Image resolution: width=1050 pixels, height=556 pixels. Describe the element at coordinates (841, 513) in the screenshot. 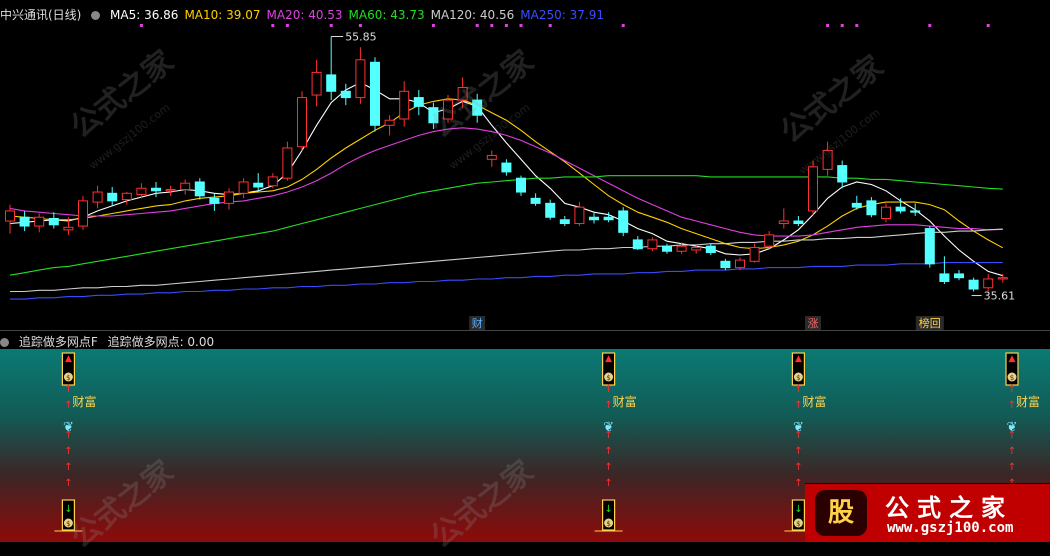

I see `bull-logo-icon: 股` at that location.